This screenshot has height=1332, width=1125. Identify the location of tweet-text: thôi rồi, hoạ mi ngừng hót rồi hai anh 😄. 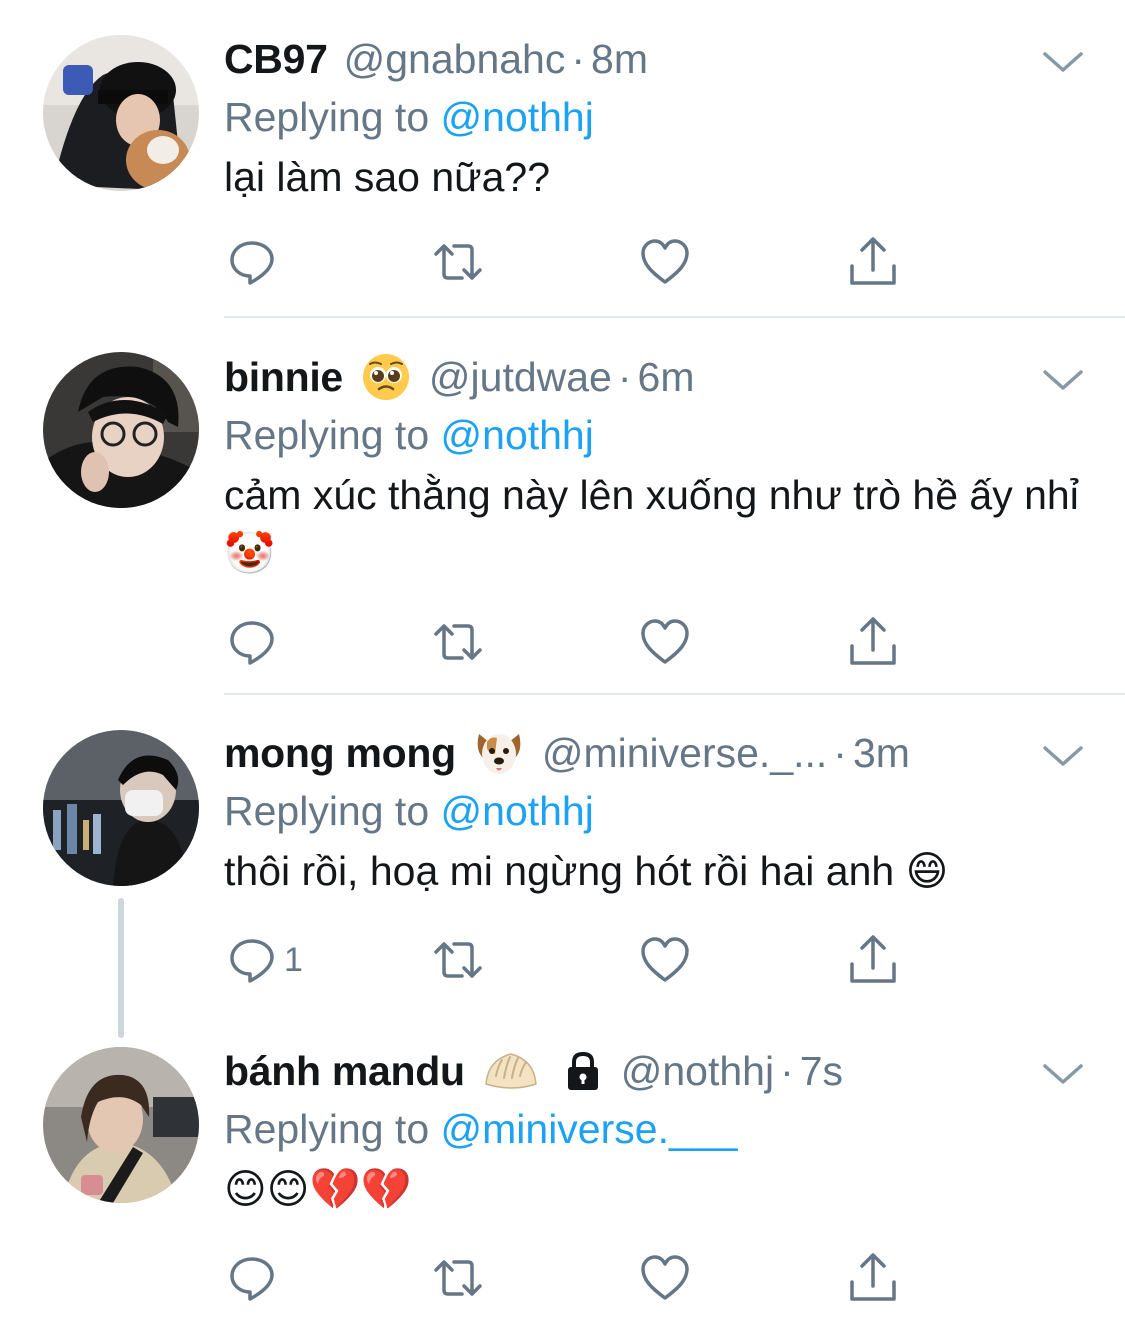
(586, 871).